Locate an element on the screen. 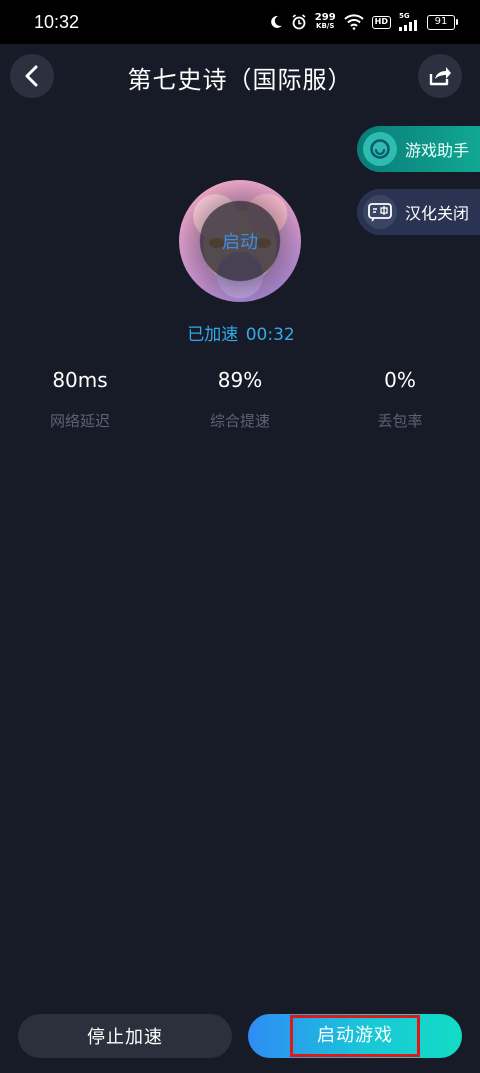 This screenshot has height=1073, width=480. stat-label: 网络延迟 is located at coordinates (79, 421).